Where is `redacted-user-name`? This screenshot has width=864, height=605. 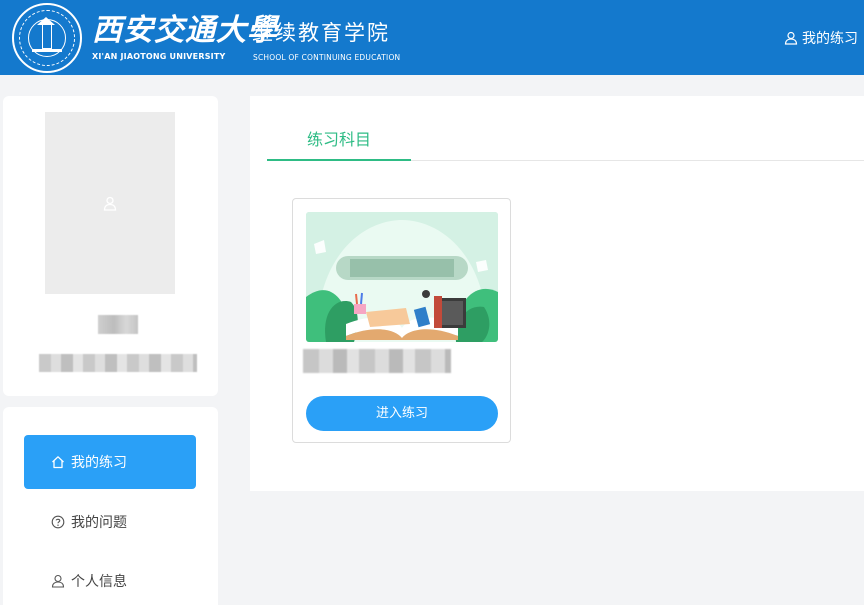
redacted-user-name is located at coordinates (118, 324).